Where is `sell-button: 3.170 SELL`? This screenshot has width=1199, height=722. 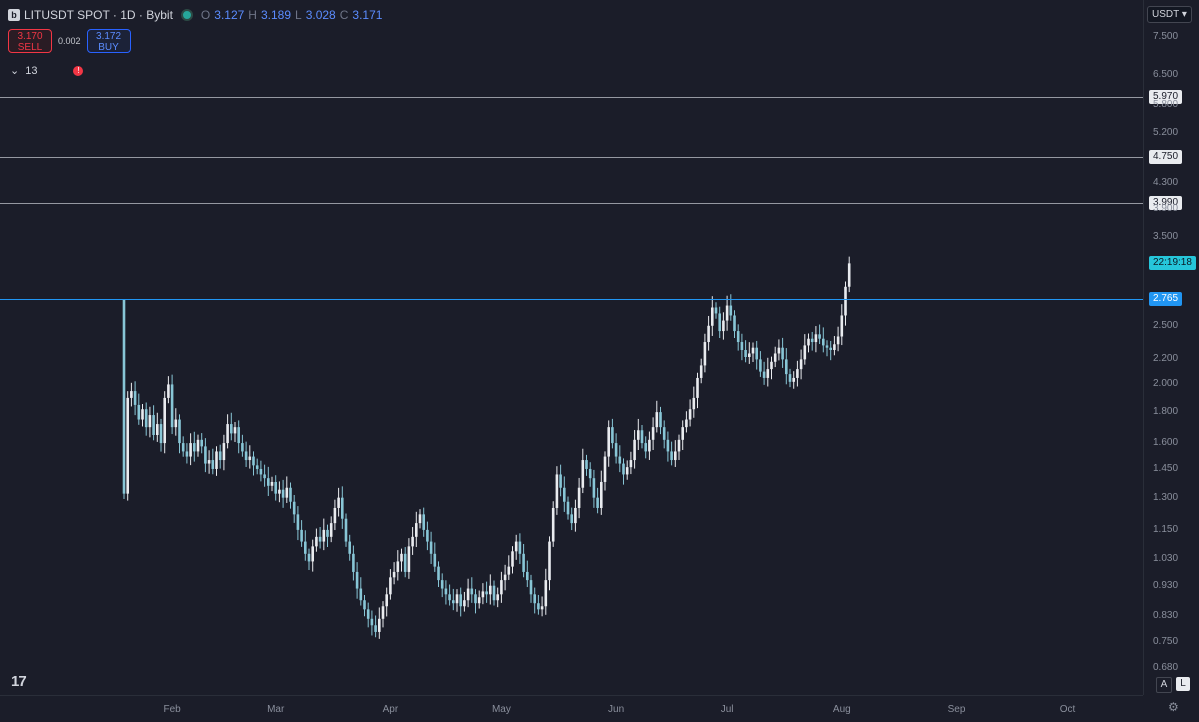
sell-button: 3.170 SELL is located at coordinates (30, 41).